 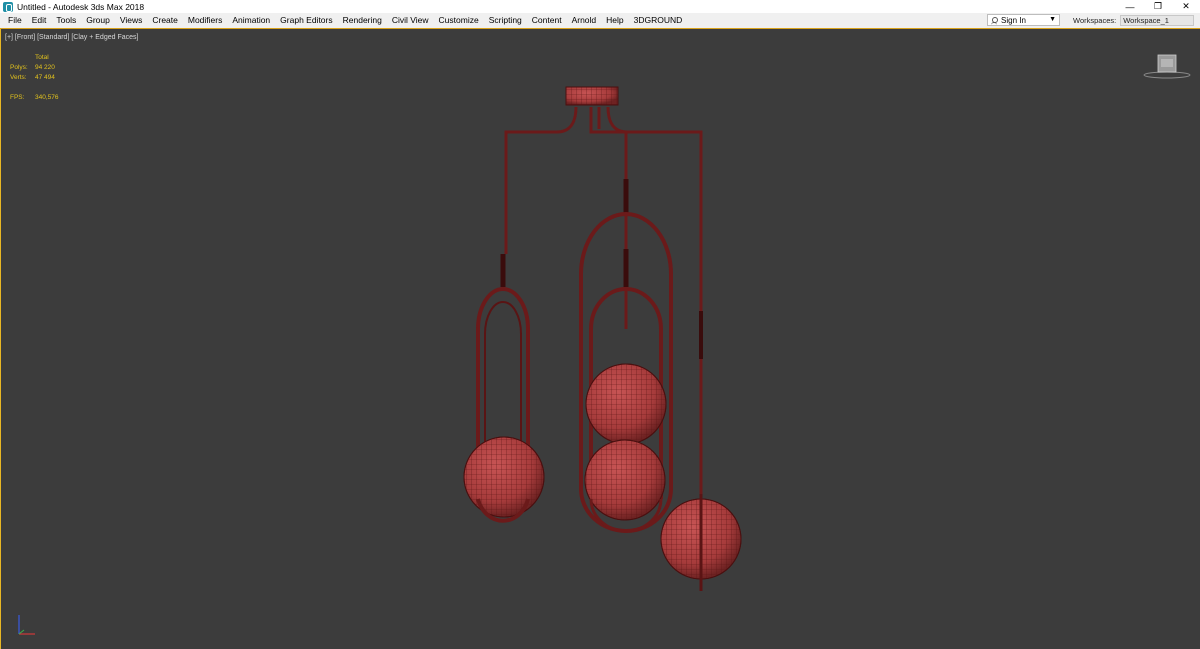 I want to click on workspaces-label: Workspaces:, so click(x=1095, y=20).